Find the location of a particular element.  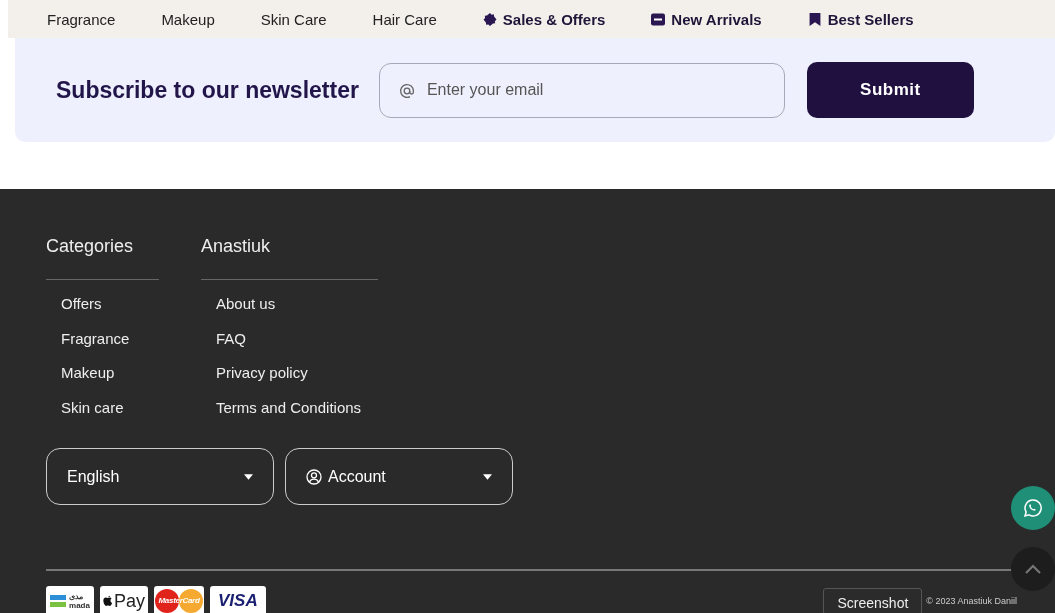

chevron-up-icon is located at coordinates (1033, 569).